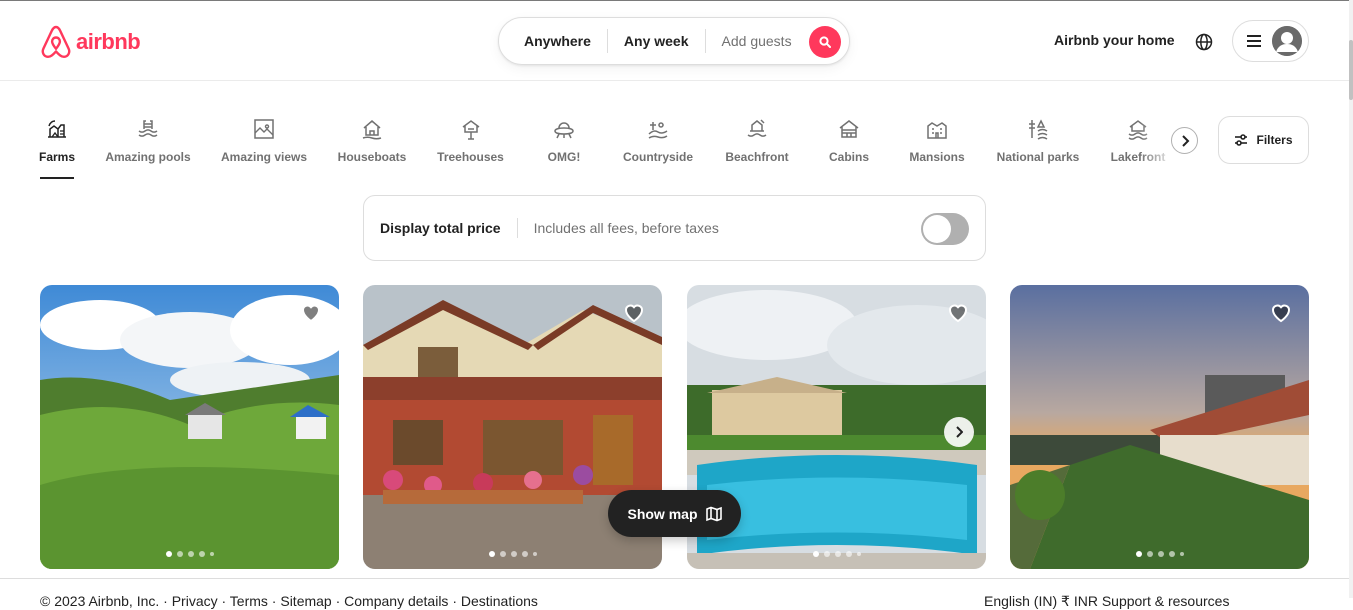 The image size is (1353, 610). I want to click on total-price-toggle, so click(945, 229).